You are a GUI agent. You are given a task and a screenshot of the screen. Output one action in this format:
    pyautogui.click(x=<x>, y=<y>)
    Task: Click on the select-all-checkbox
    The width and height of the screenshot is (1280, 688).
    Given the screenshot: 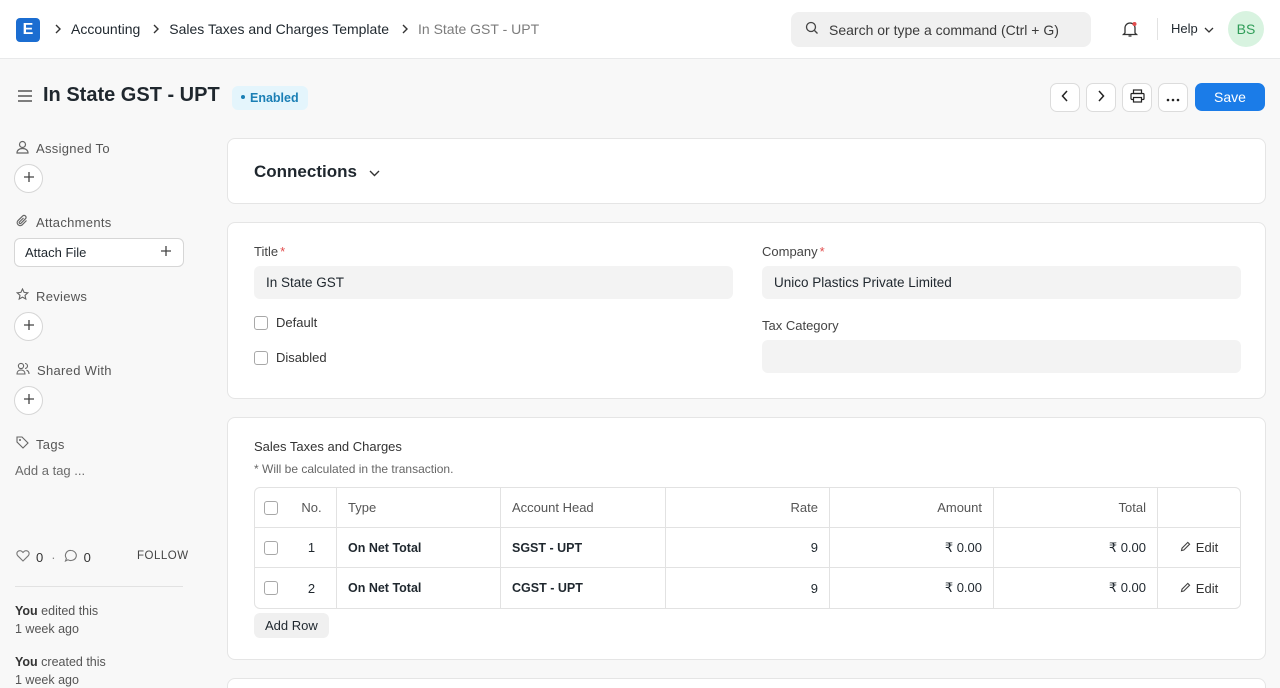 What is the action you would take?
    pyautogui.click(x=271, y=507)
    